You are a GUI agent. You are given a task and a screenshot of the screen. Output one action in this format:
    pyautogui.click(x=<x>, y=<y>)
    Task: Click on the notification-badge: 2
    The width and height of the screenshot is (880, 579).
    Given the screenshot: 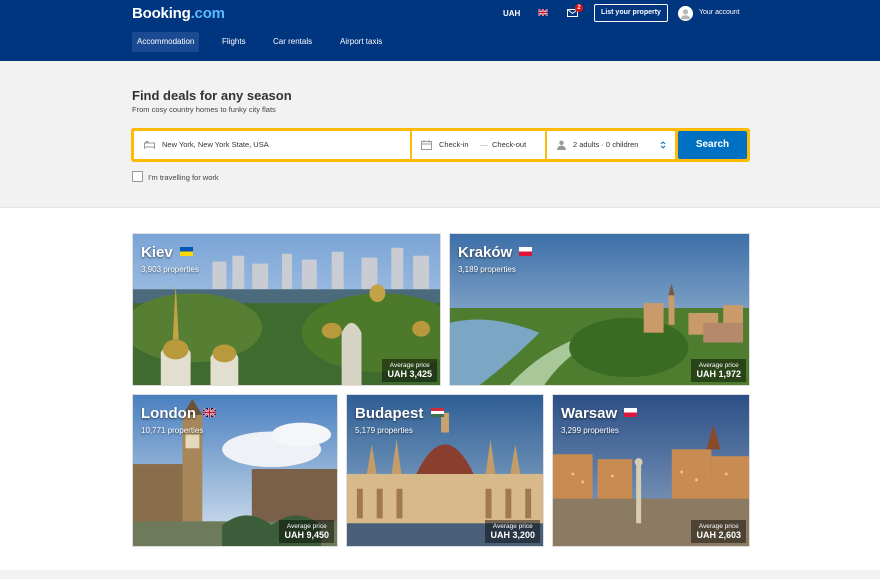 What is the action you would take?
    pyautogui.click(x=579, y=8)
    